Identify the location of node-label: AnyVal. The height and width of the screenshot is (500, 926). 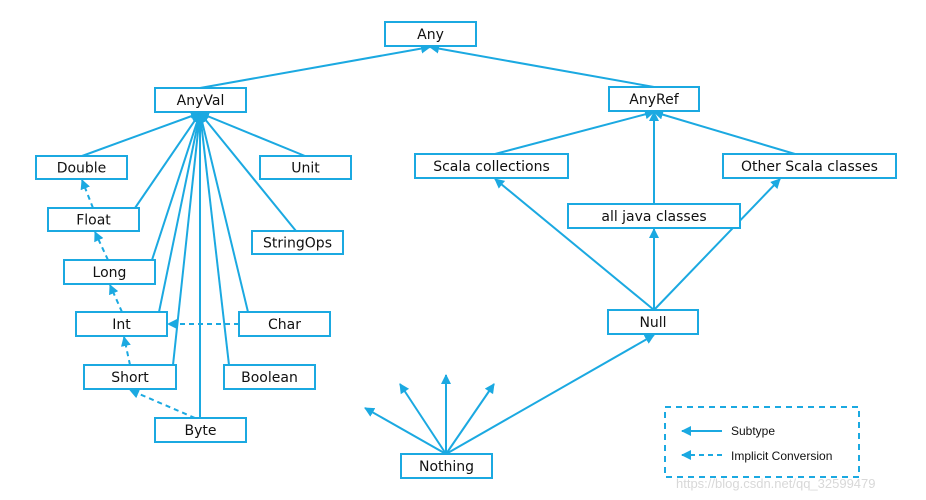
(201, 101).